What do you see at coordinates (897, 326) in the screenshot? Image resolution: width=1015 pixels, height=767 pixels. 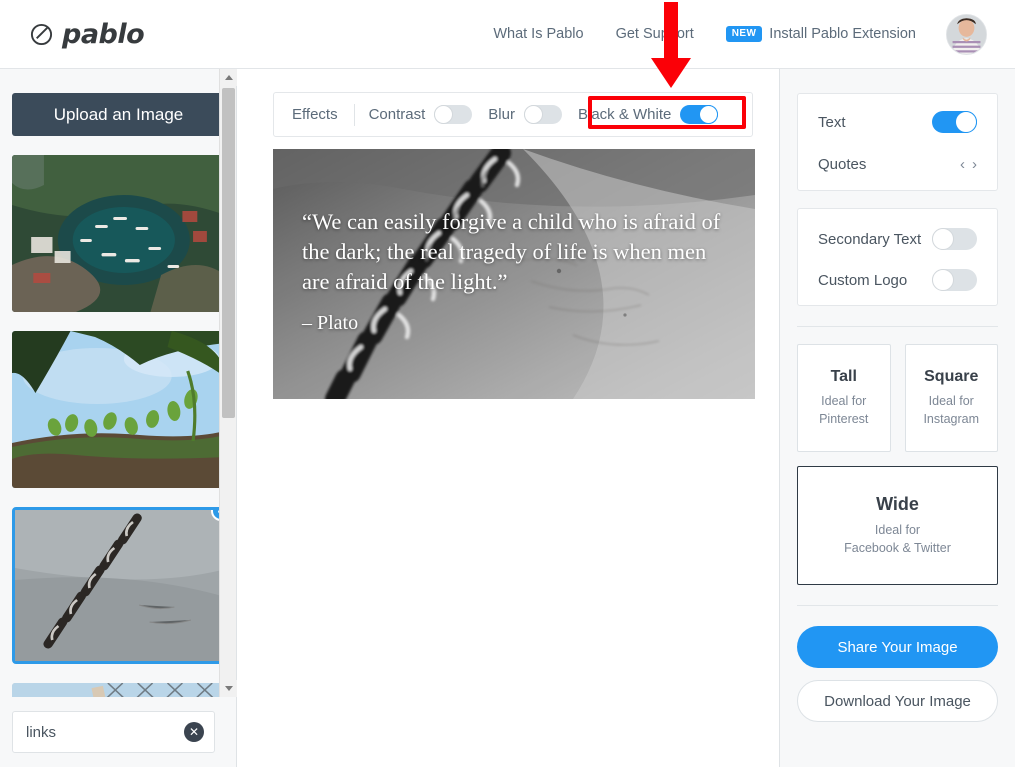 I see `panel-divider-top` at bounding box center [897, 326].